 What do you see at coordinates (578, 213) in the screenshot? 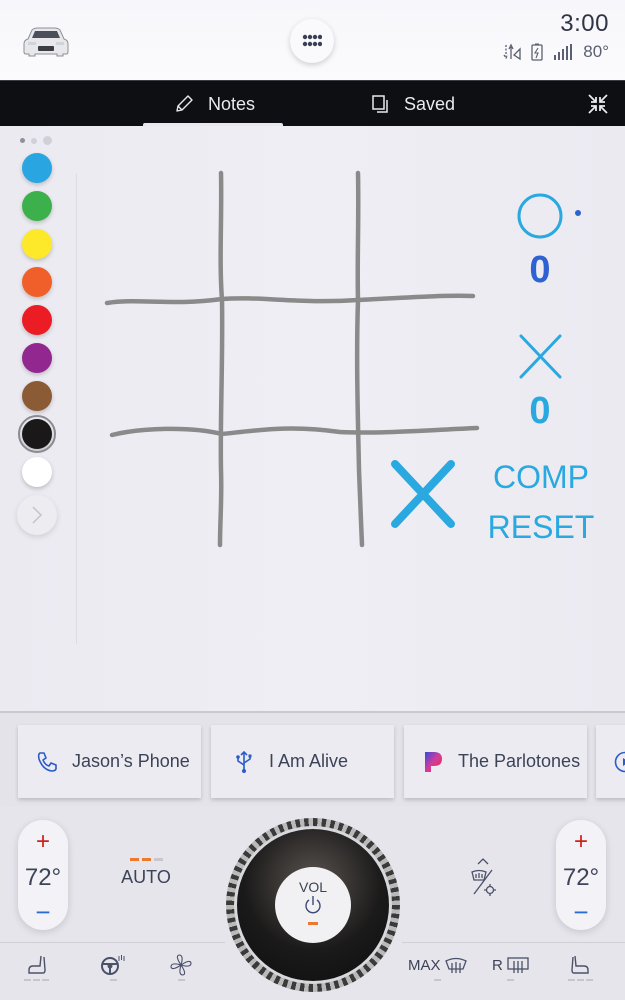
I see `cursor-dot` at bounding box center [578, 213].